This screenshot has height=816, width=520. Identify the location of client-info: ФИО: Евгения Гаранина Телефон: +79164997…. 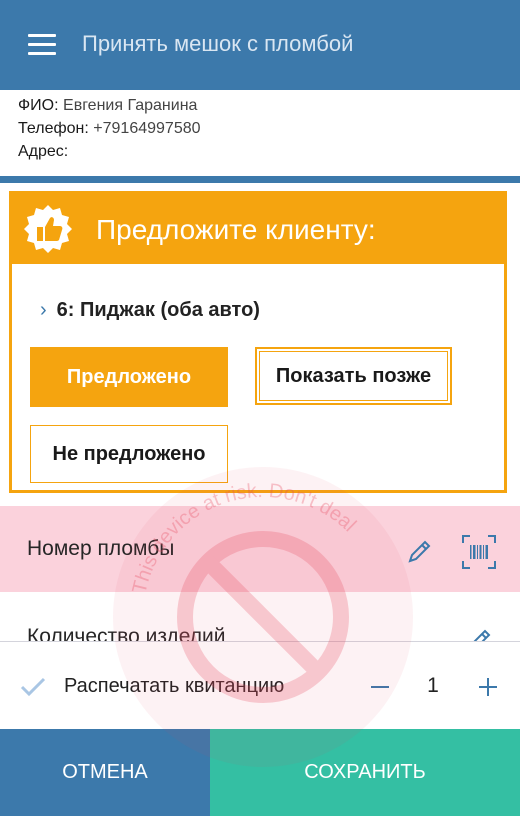
(260, 133).